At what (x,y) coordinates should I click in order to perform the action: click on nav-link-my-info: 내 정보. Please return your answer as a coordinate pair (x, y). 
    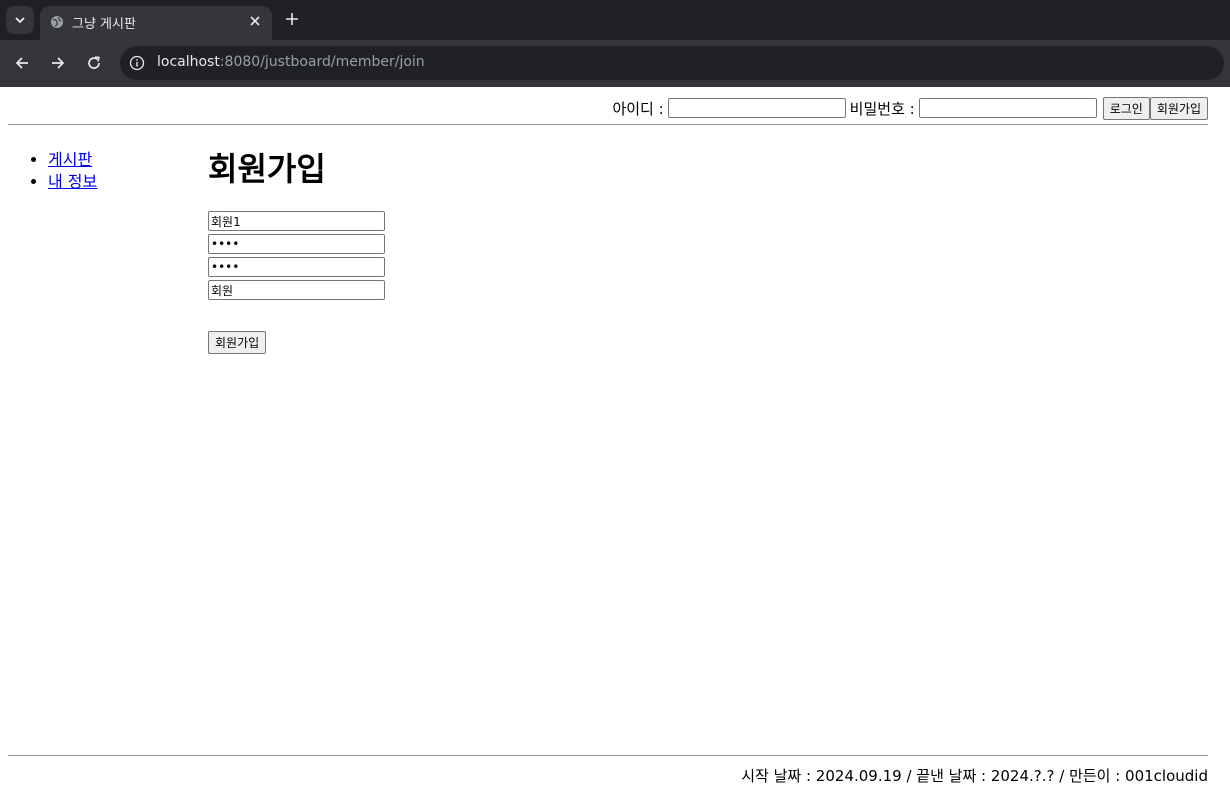
    Looking at the image, I should click on (72, 181).